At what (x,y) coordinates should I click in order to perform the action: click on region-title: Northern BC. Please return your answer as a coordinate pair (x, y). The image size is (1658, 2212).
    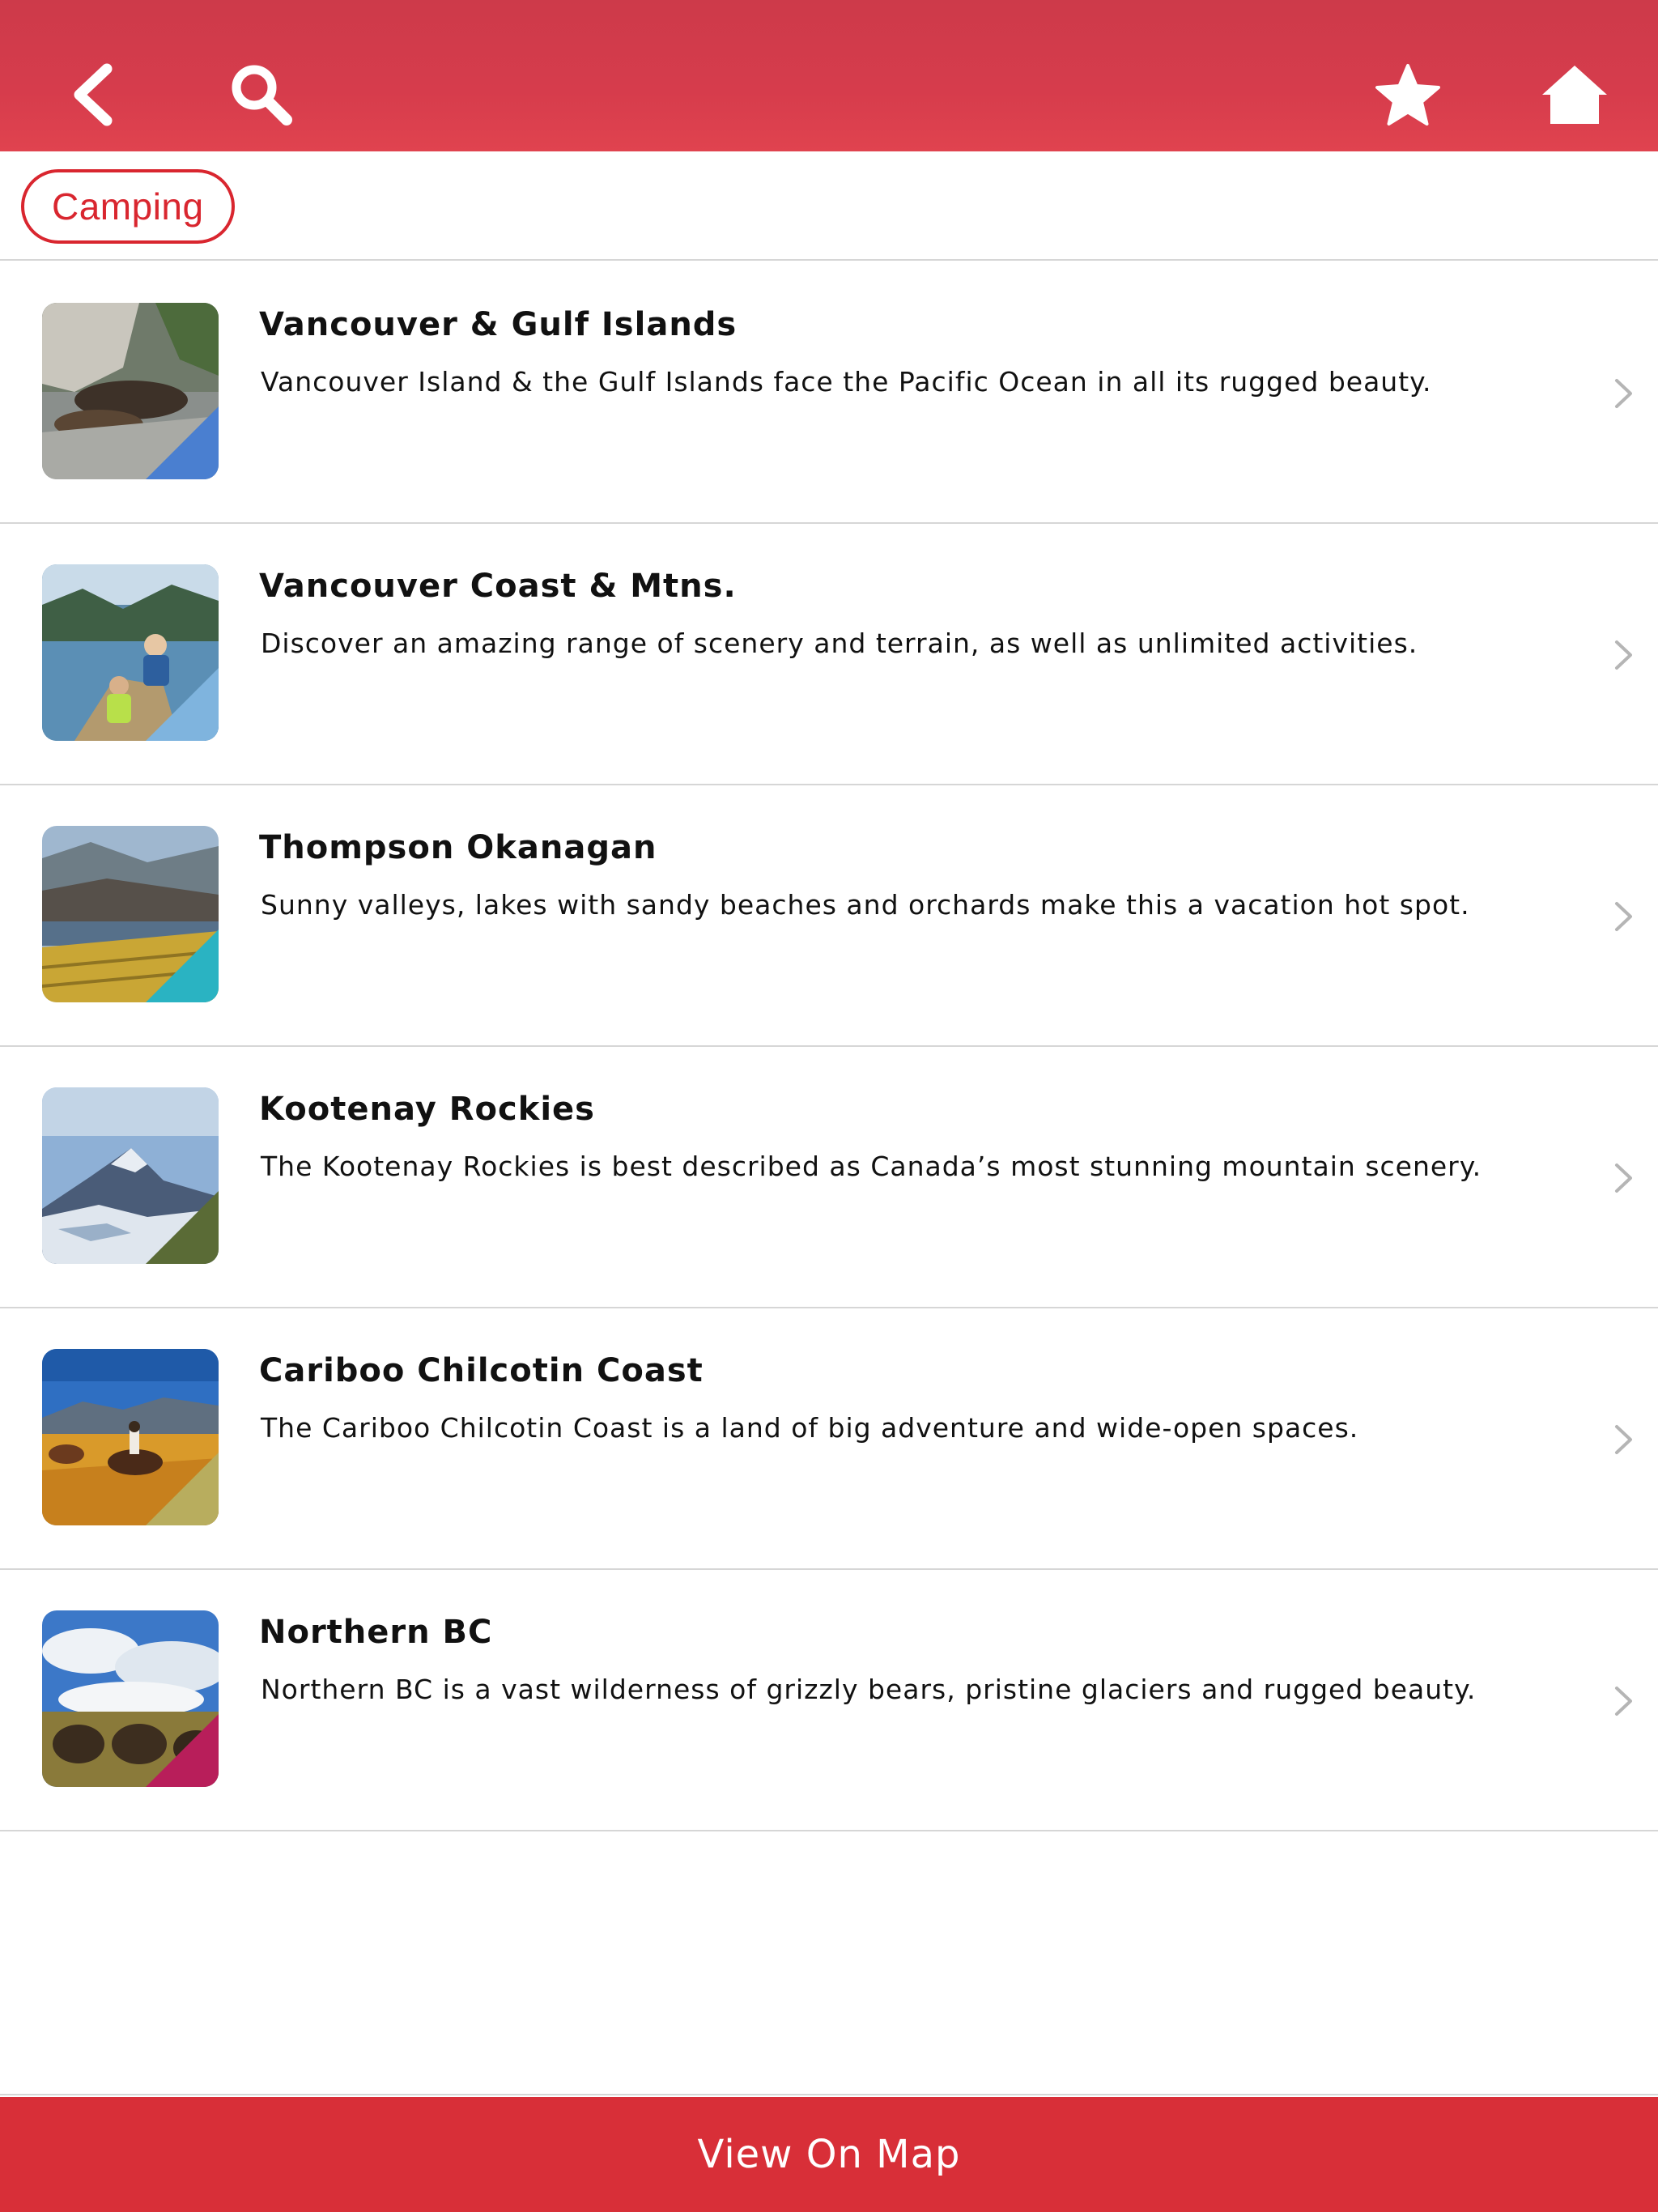
    Looking at the image, I should click on (376, 1633).